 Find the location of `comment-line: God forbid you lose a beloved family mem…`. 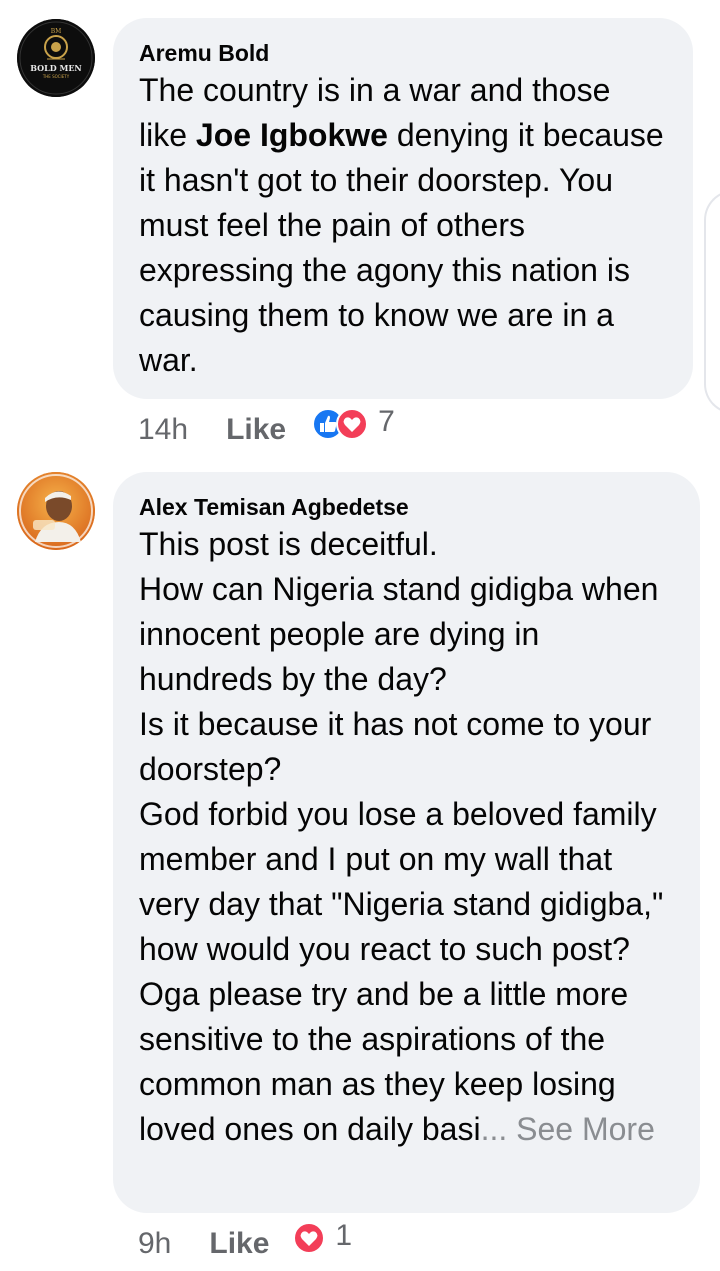

comment-line: God forbid you lose a beloved family mem… is located at coordinates (401, 881).